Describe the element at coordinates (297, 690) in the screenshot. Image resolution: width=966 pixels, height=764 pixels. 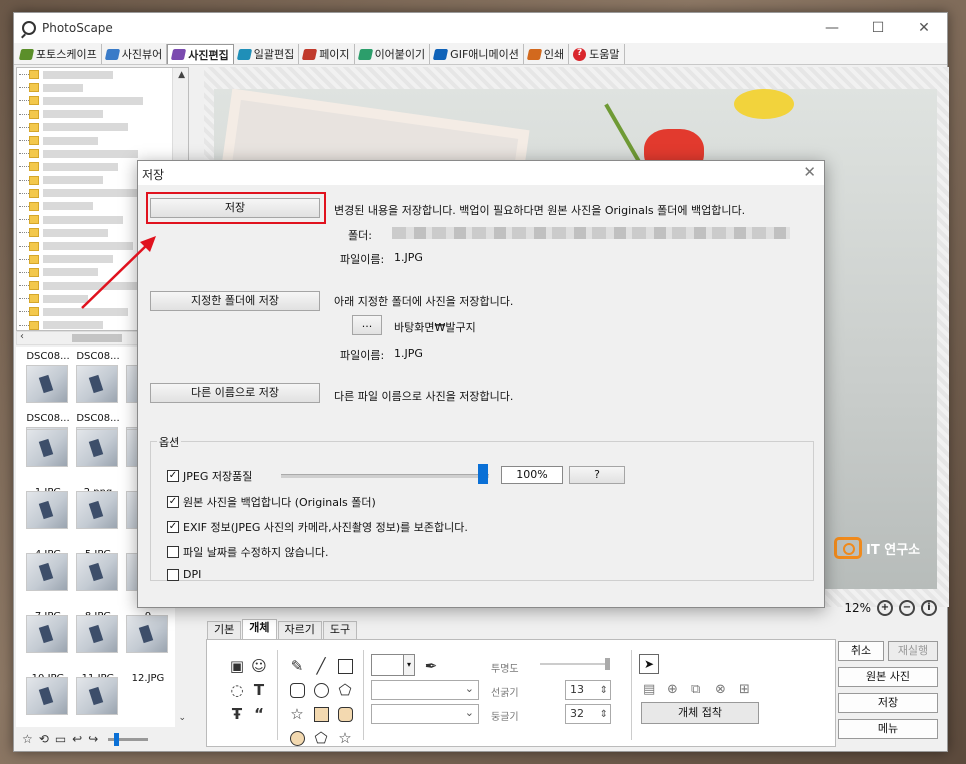
I see `rounded-rect-icon` at that location.